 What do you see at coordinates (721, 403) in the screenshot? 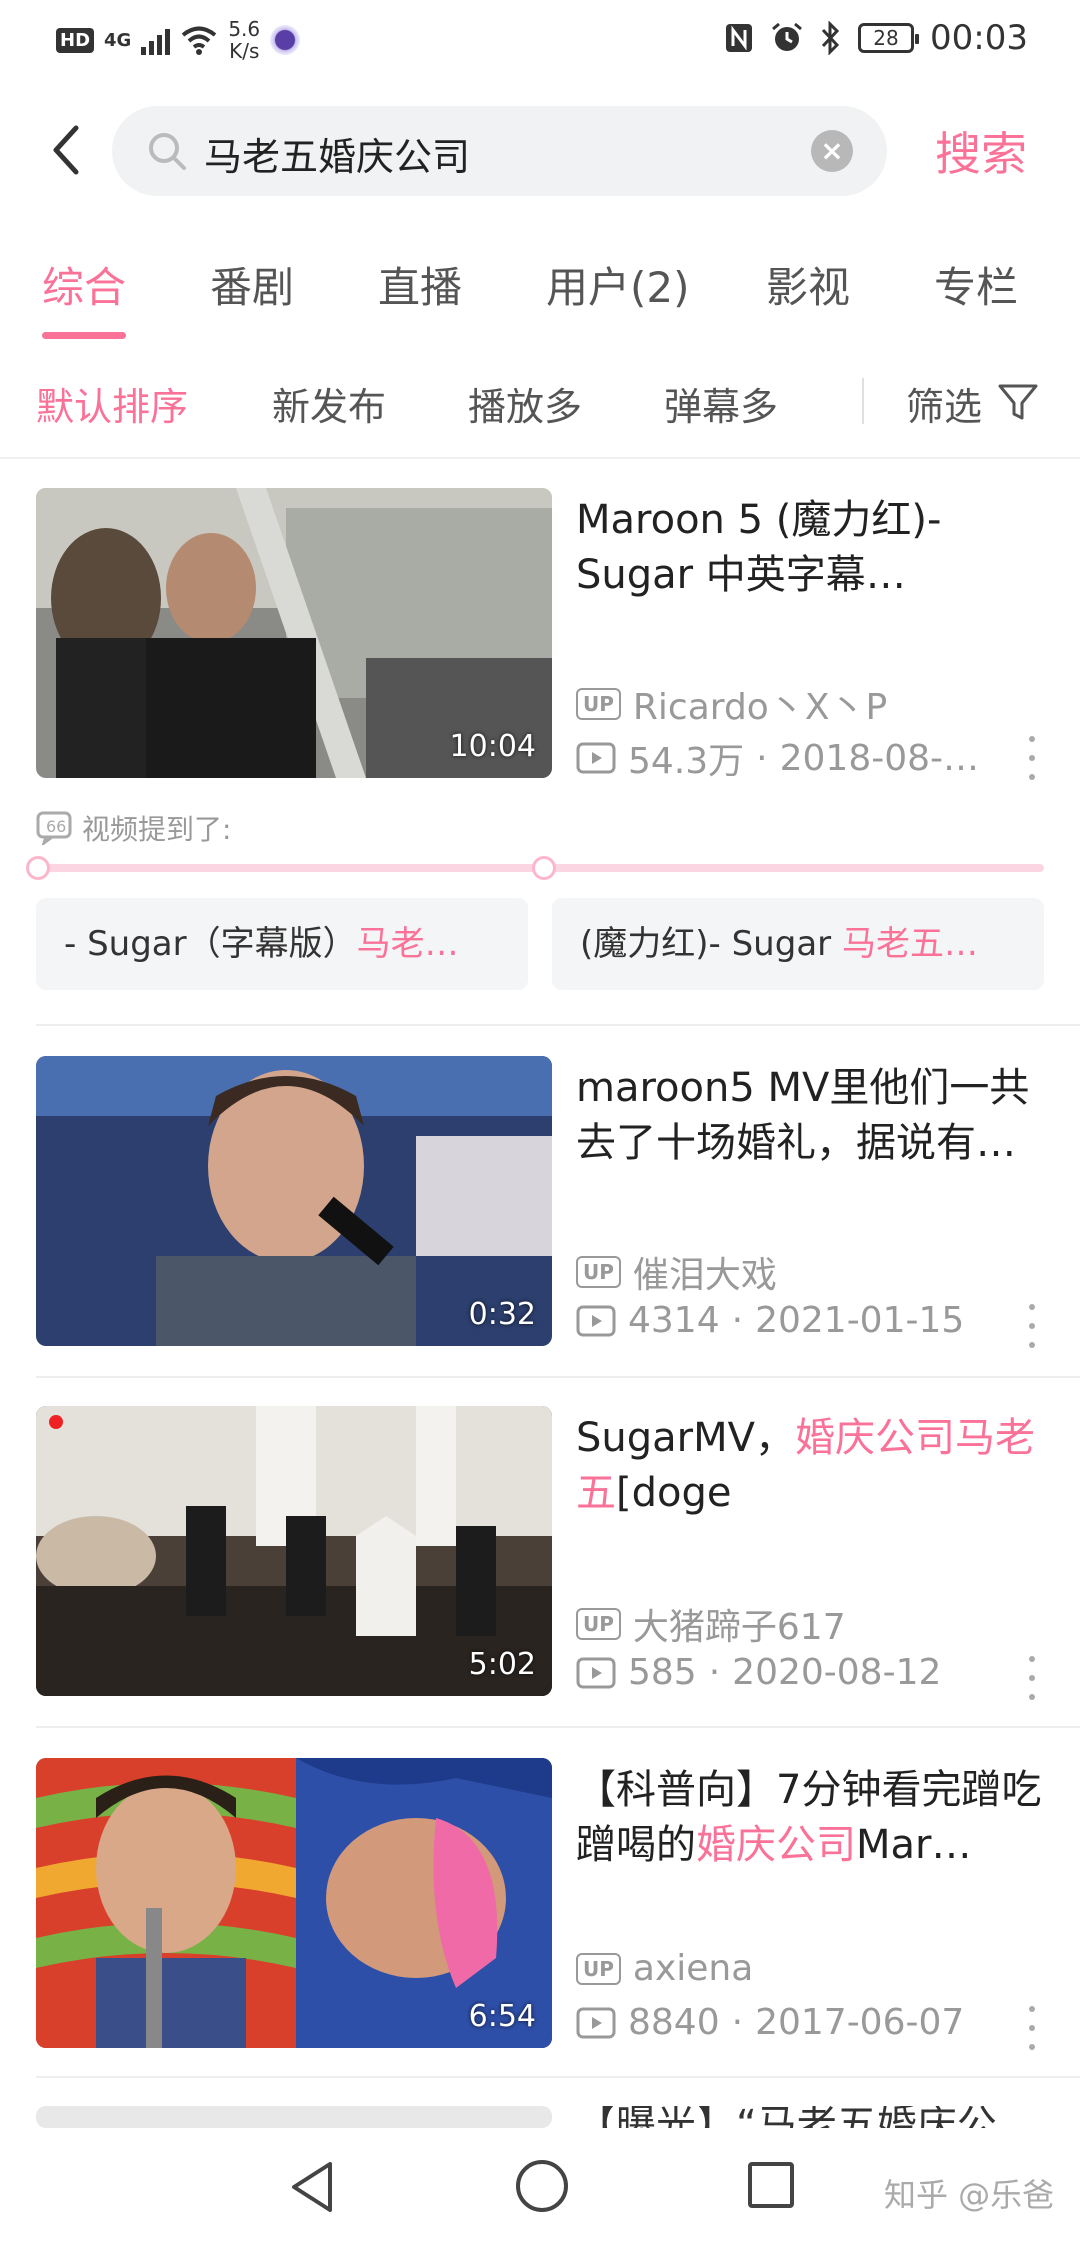
I see `sort-most-danmaku: 弹幕多` at bounding box center [721, 403].